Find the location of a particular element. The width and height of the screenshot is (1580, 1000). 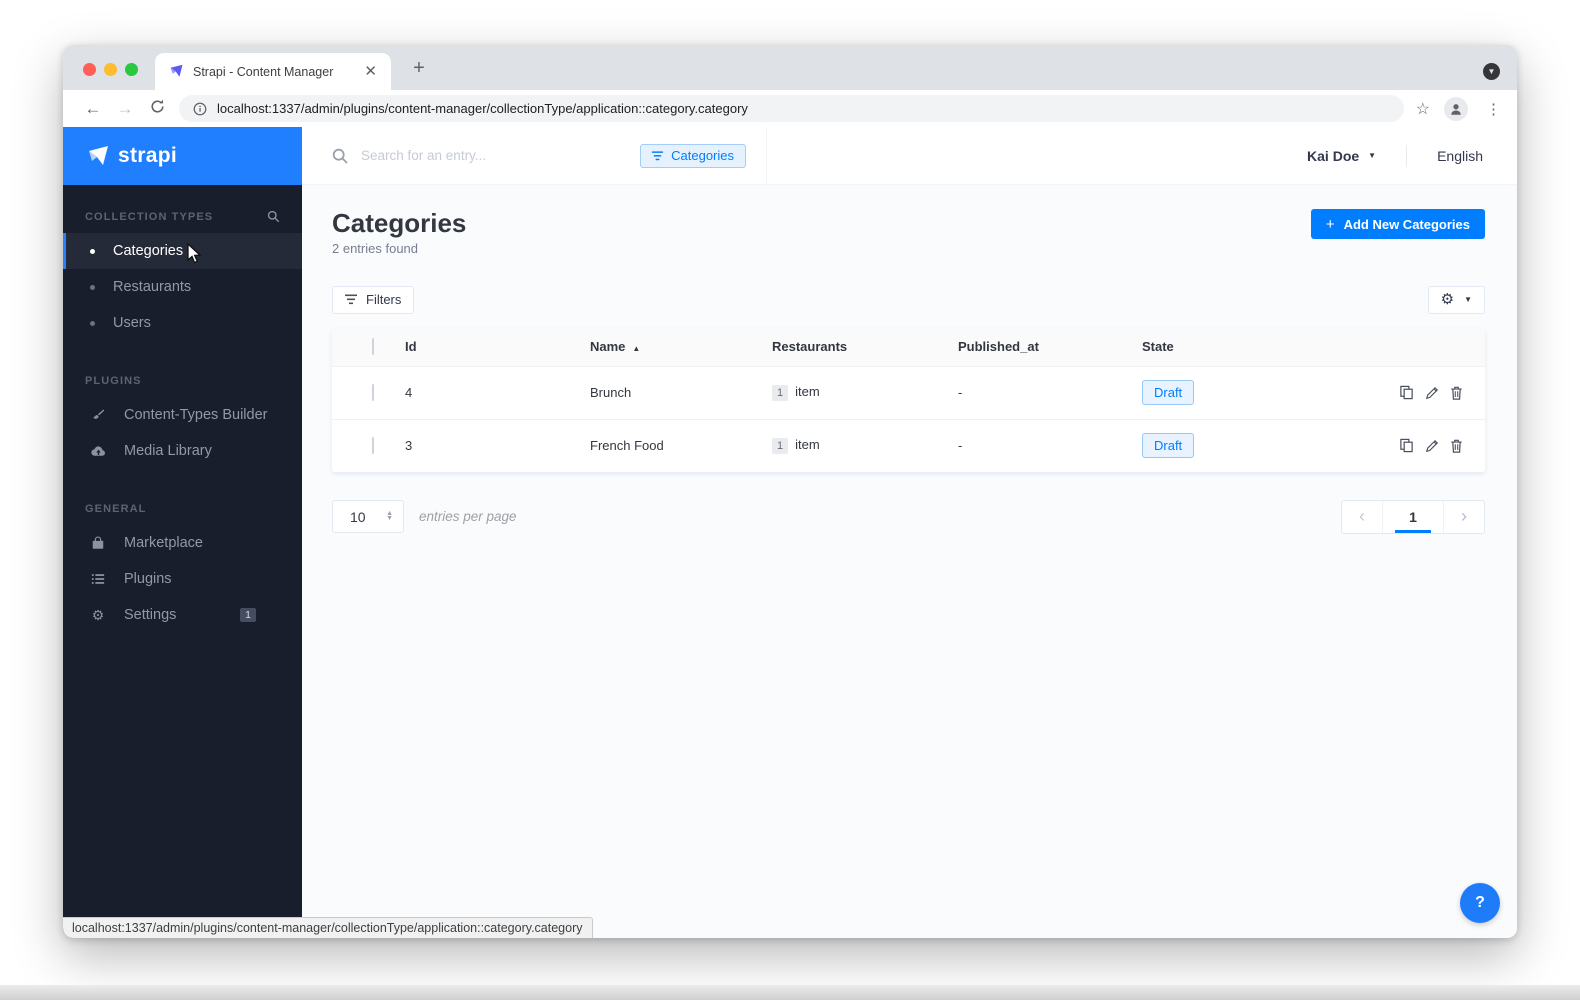

tab-close-icon: ✕ is located at coordinates (370, 71).